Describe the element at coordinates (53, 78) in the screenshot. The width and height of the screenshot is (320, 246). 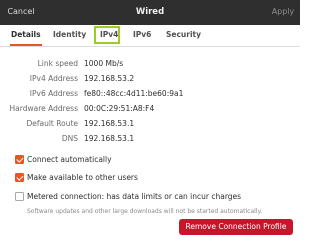
I see `detail-label: IPv4 Address` at that location.